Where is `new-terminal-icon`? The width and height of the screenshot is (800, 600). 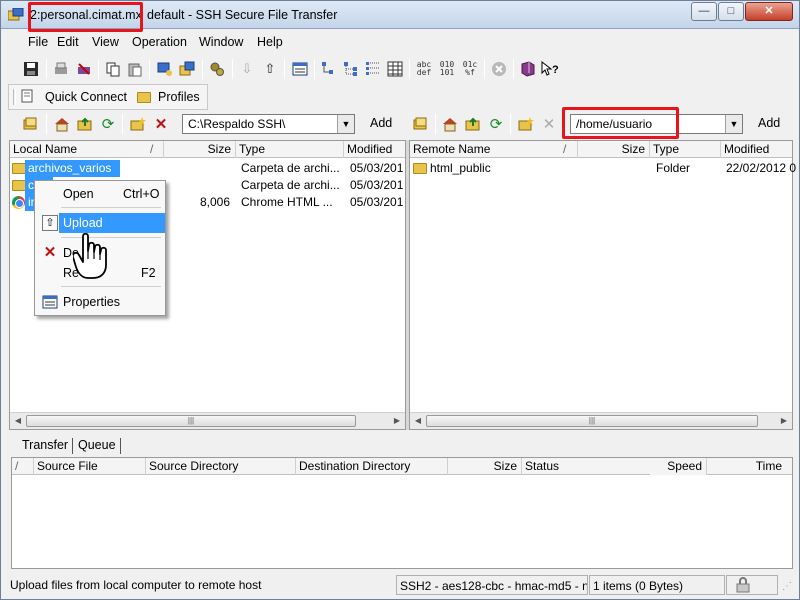 new-terminal-icon is located at coordinates (165, 69).